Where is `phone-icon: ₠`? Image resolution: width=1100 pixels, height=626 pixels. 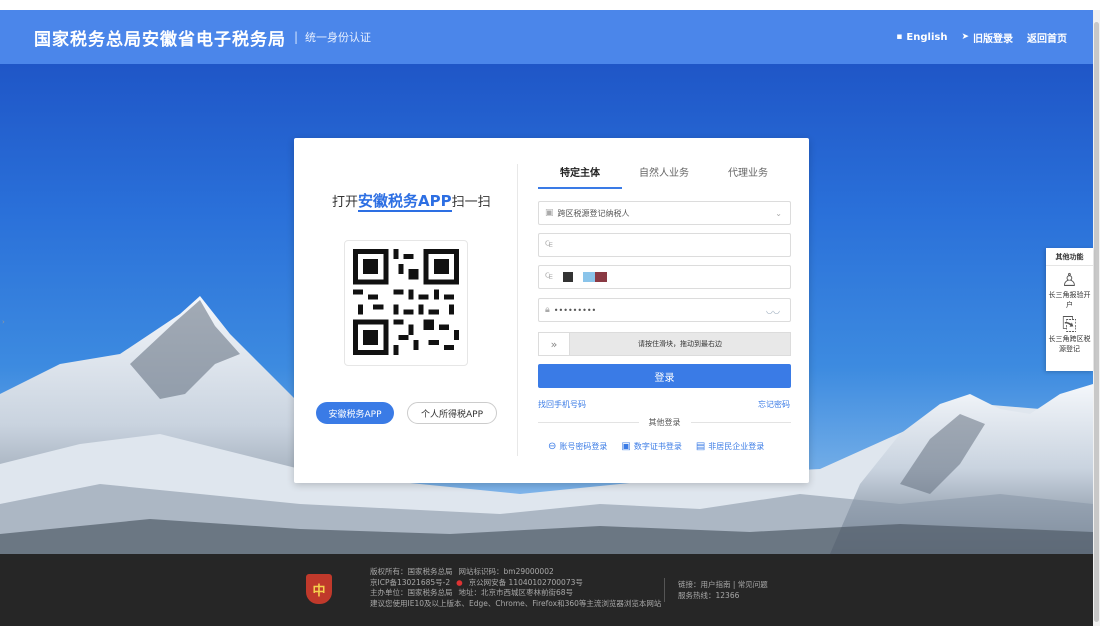 phone-icon: ₠ is located at coordinates (549, 277).